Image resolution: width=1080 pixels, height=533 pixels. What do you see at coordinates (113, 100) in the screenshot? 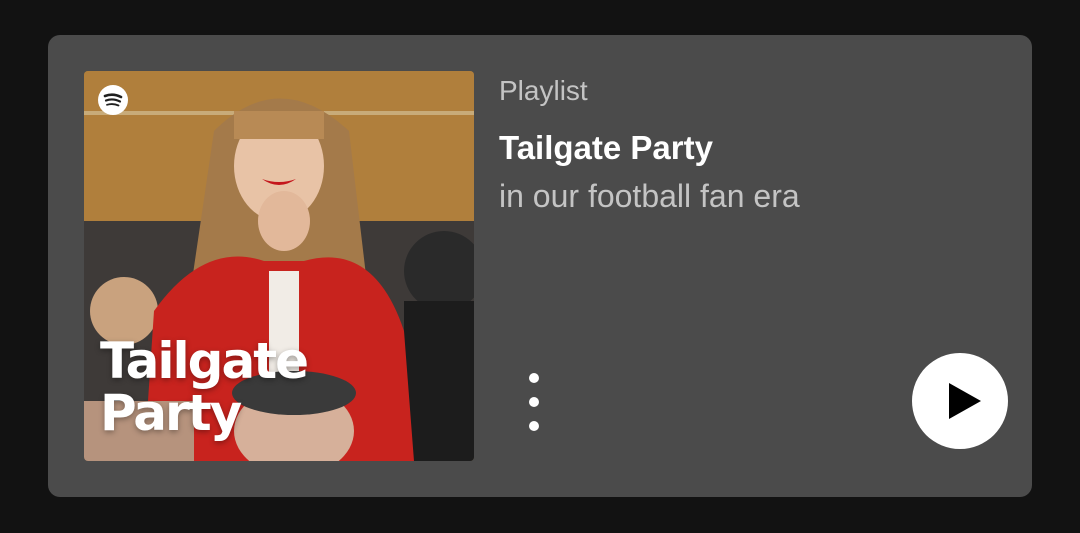
I see `spotify-logo-icon` at bounding box center [113, 100].